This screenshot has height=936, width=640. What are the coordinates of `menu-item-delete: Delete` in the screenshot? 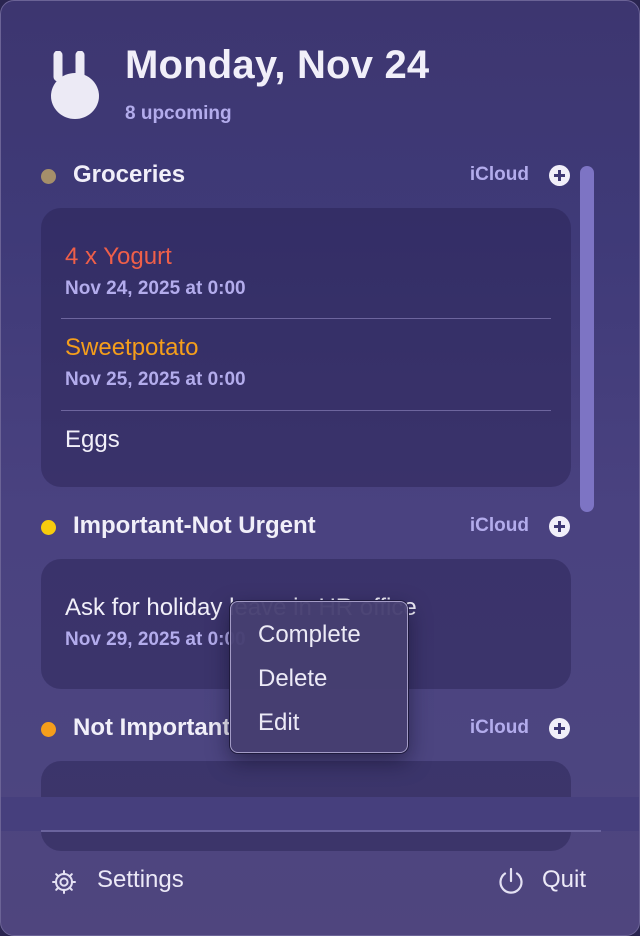 It's located at (319, 679).